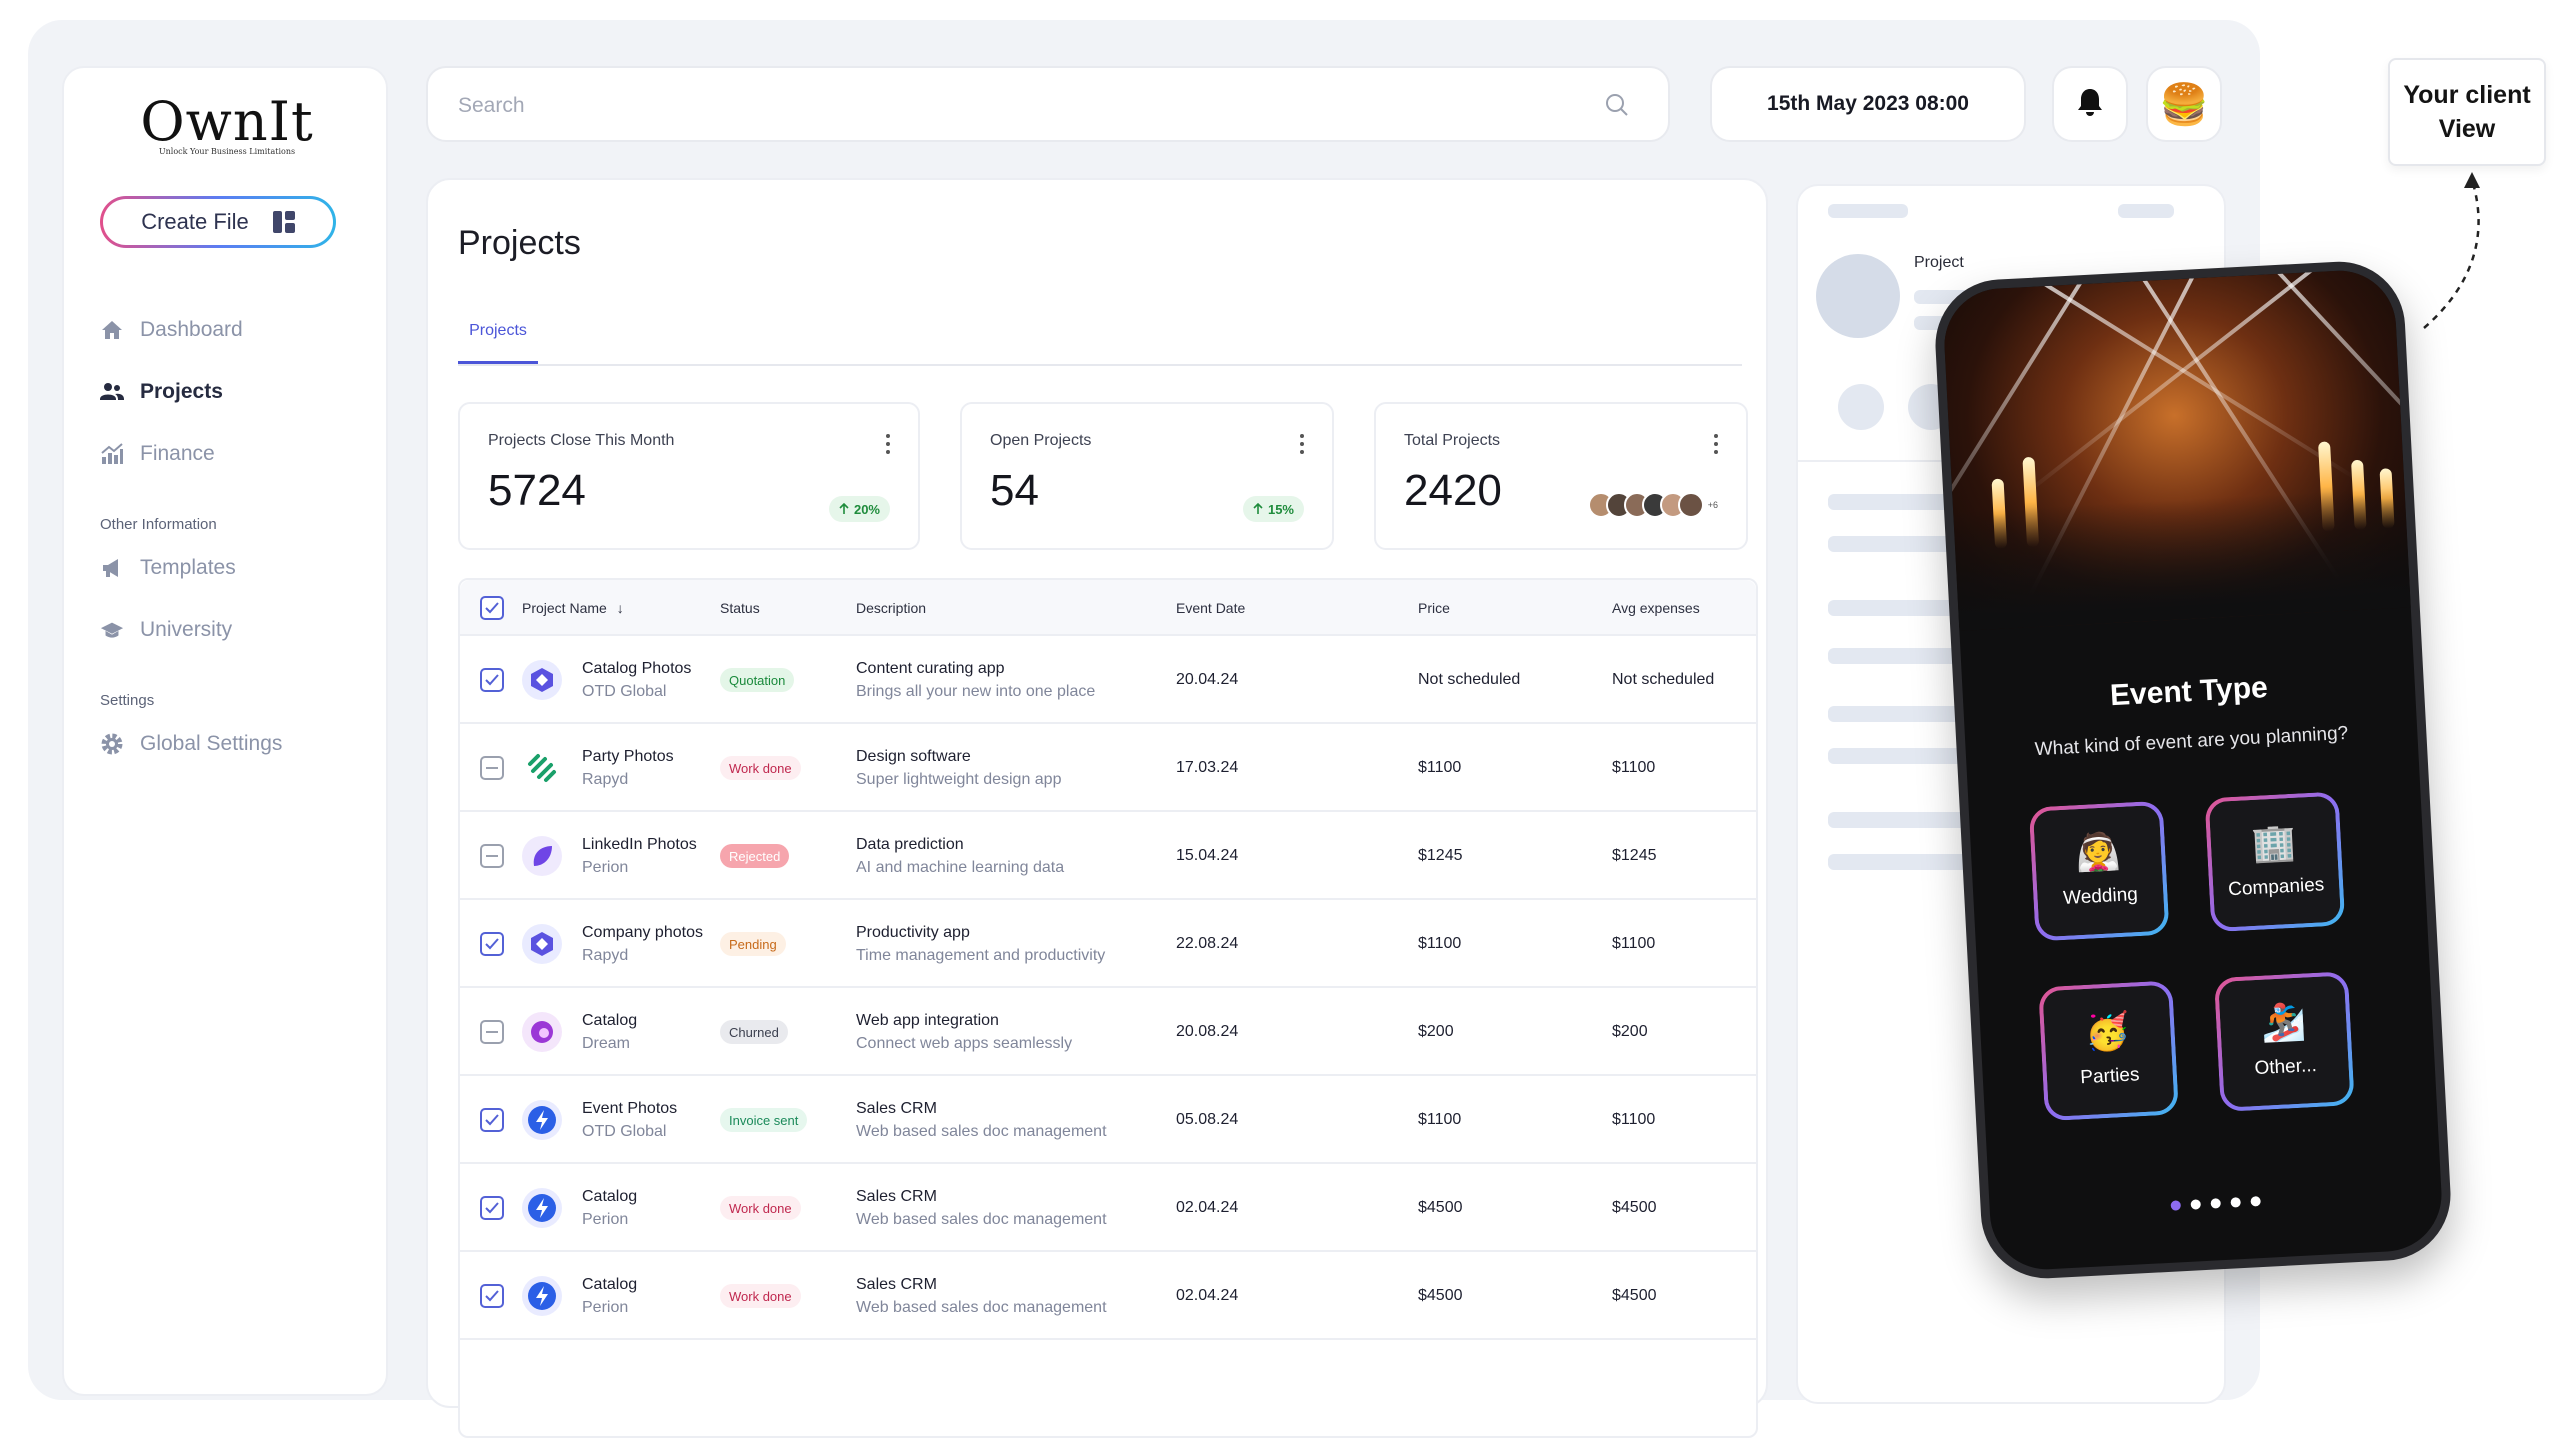 The height and width of the screenshot is (1438, 2560). Describe the element at coordinates (186, 629) in the screenshot. I see `sidebar-item-label: University` at that location.